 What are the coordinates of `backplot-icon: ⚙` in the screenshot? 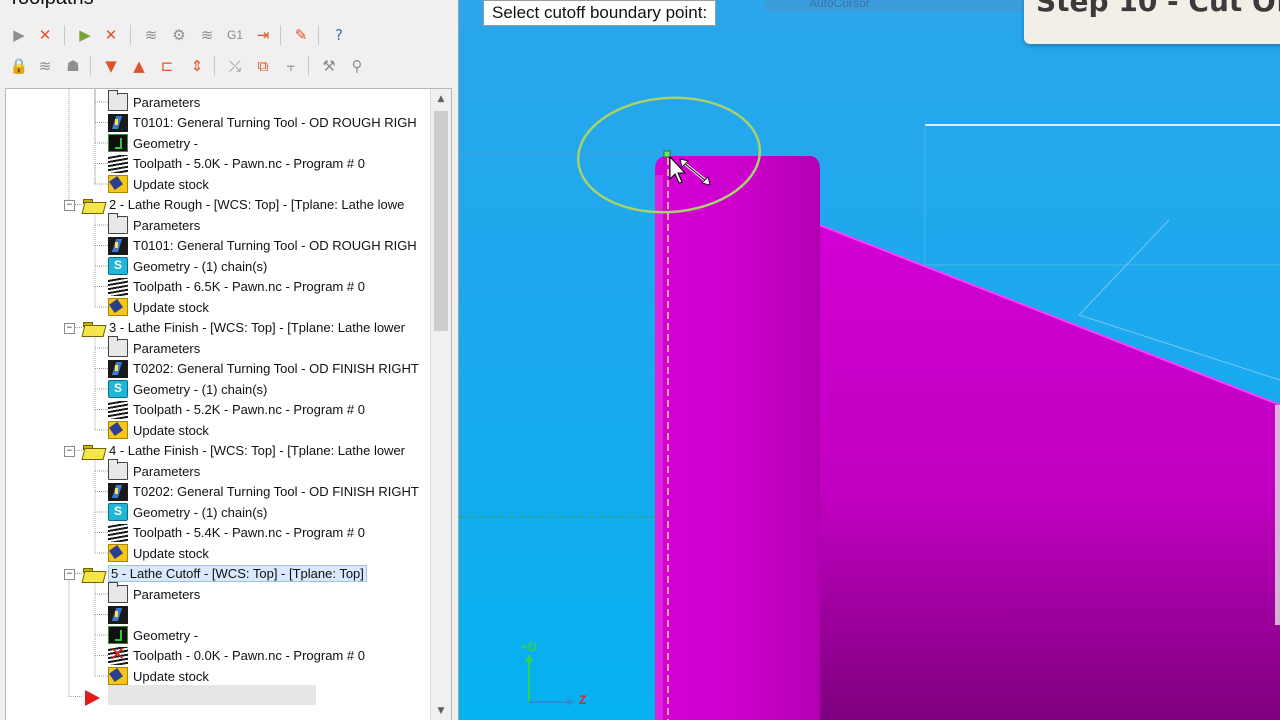 It's located at (179, 35).